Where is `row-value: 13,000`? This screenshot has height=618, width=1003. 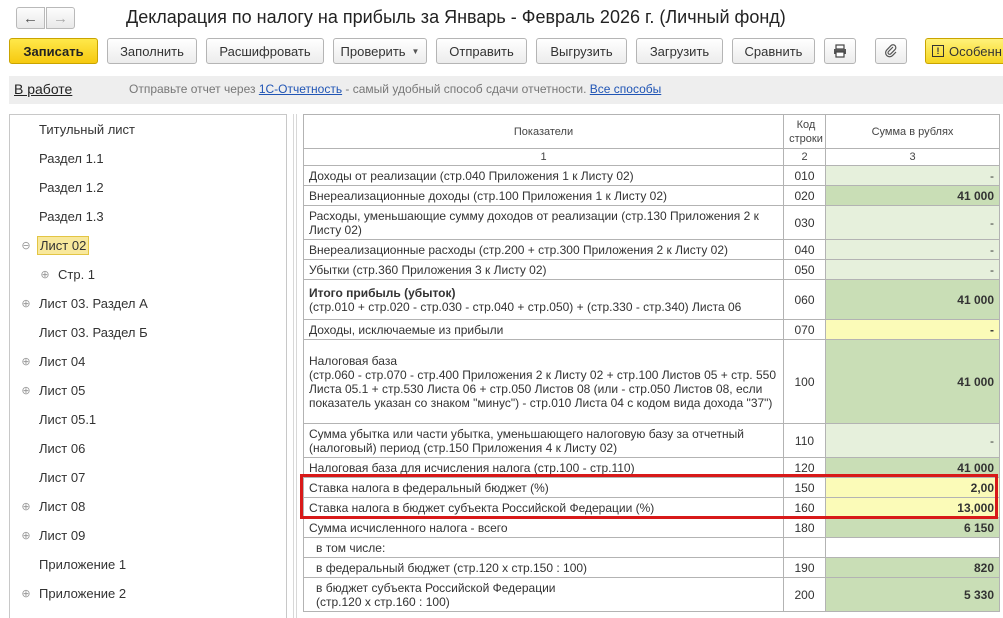 row-value: 13,000 is located at coordinates (912, 507).